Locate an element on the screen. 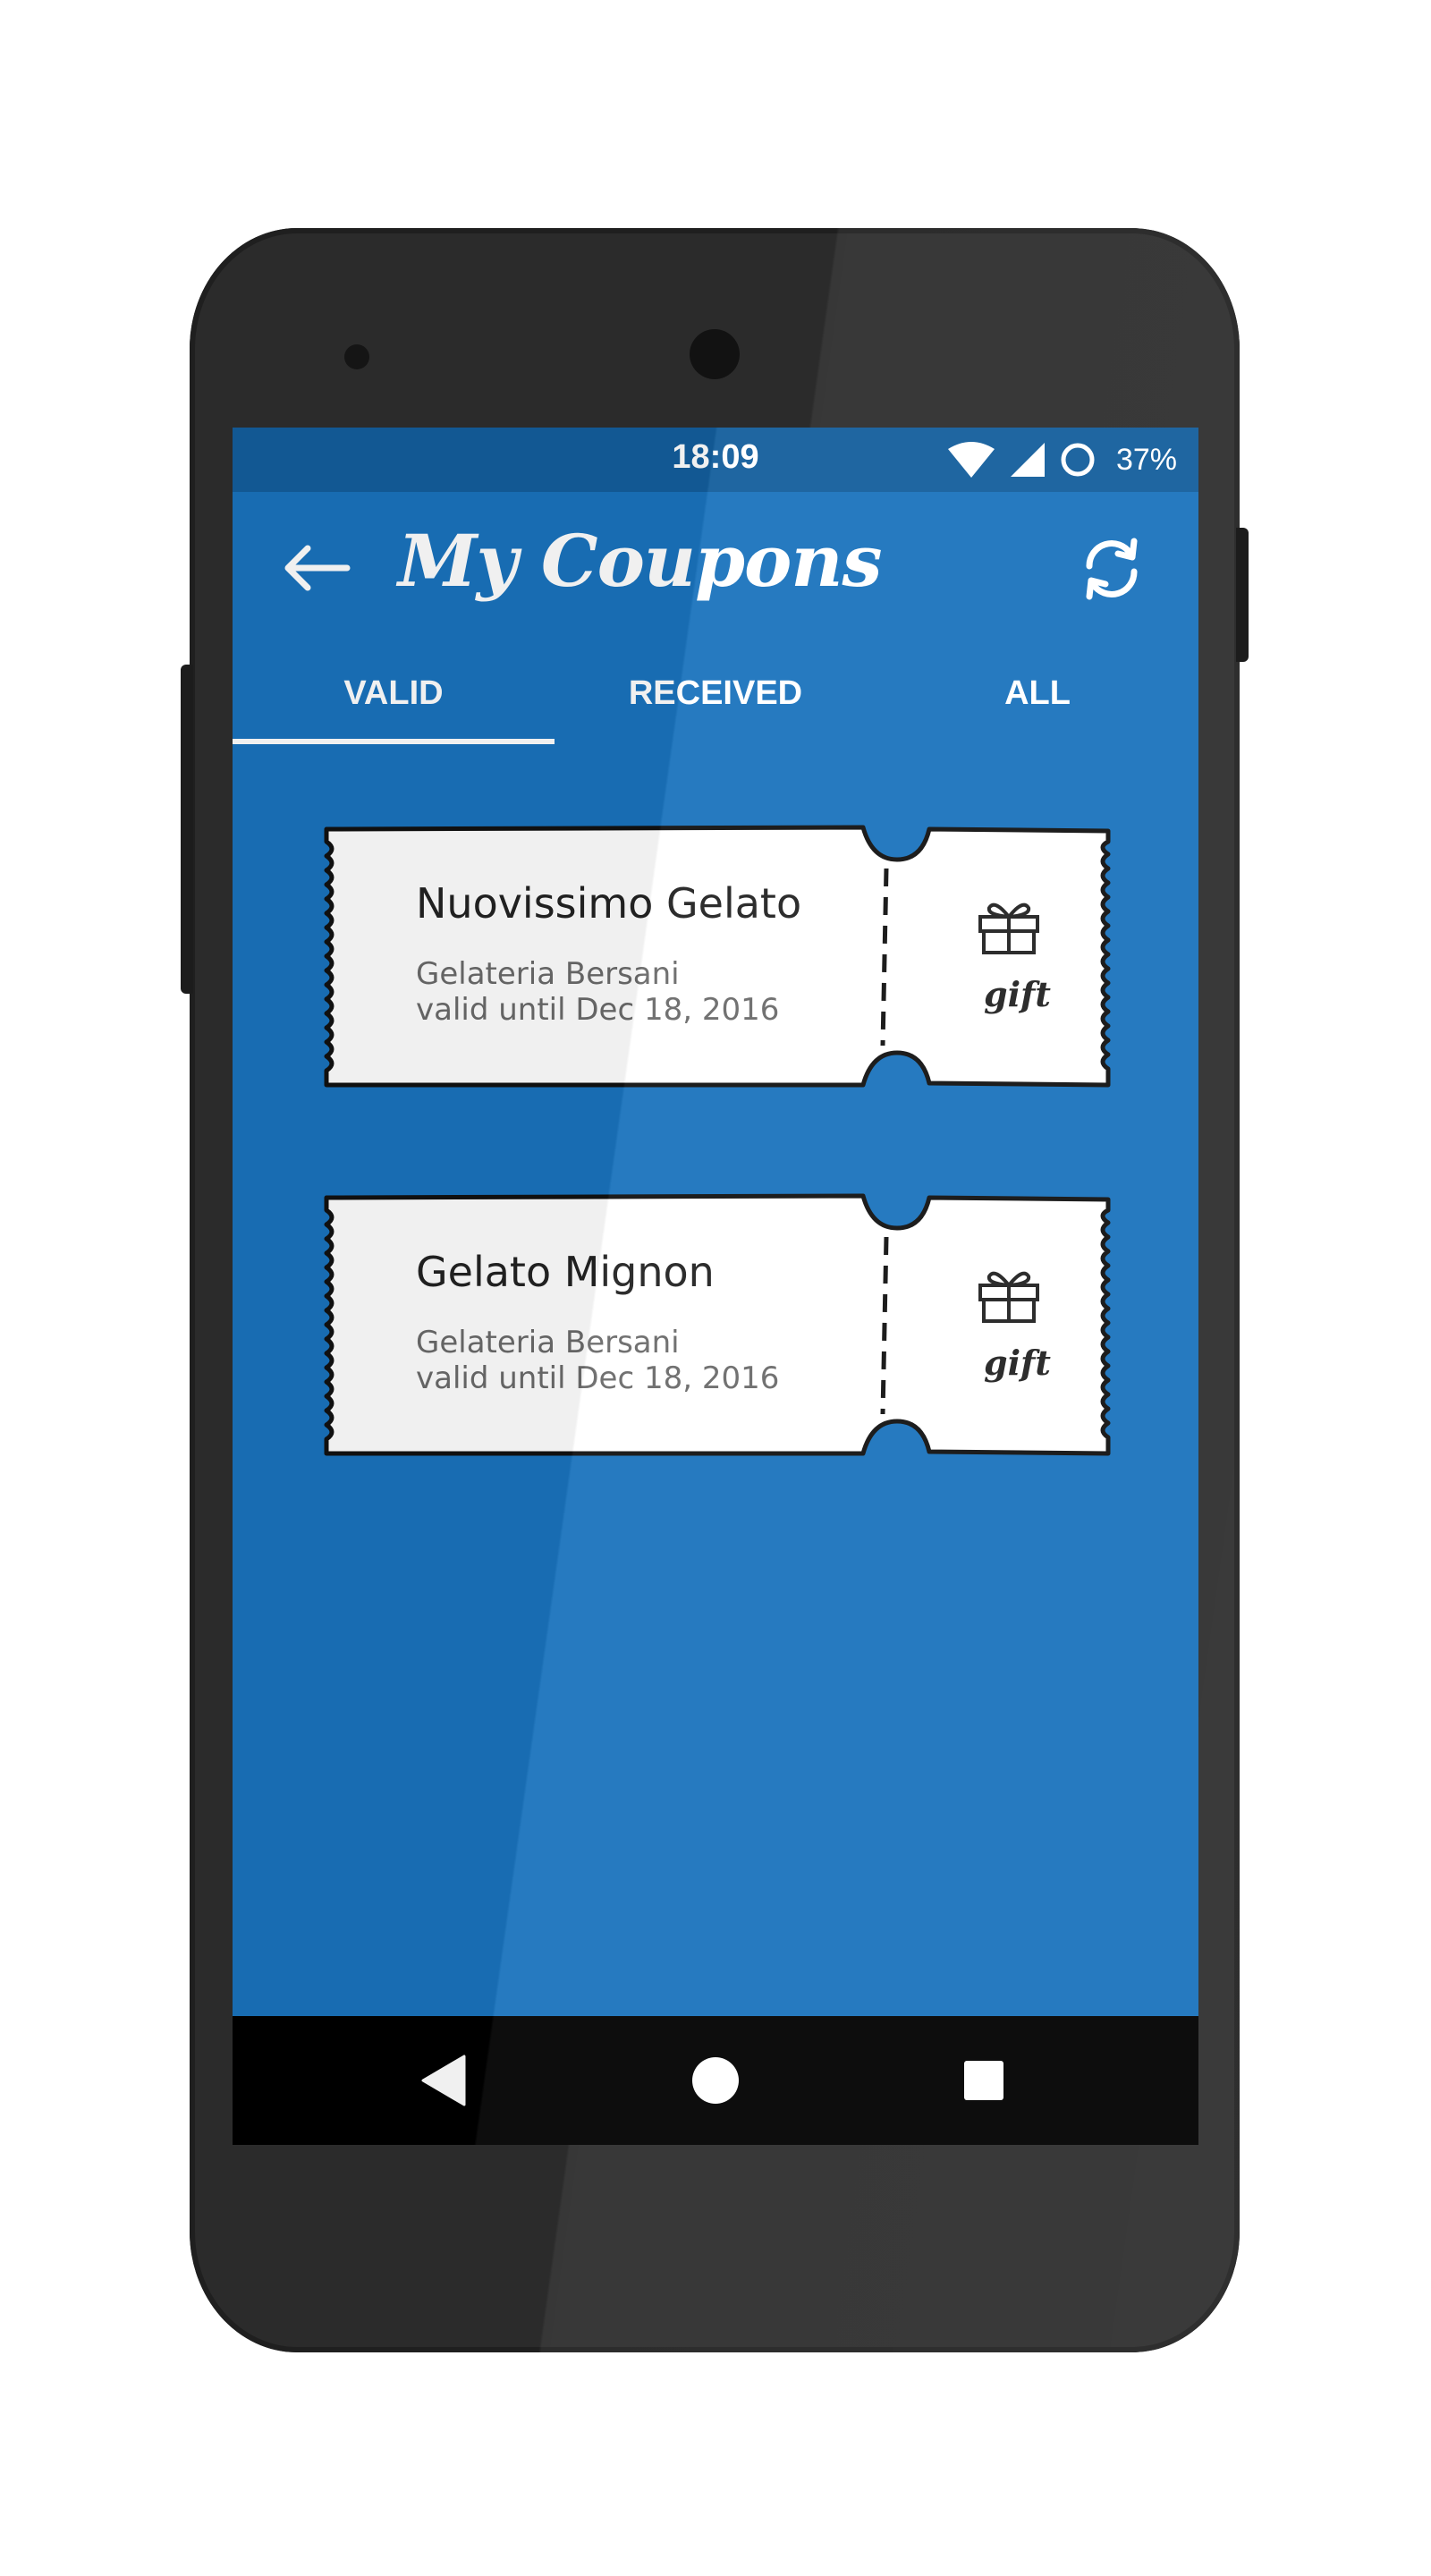  tab-received-label: RECEIVED is located at coordinates (716, 693).